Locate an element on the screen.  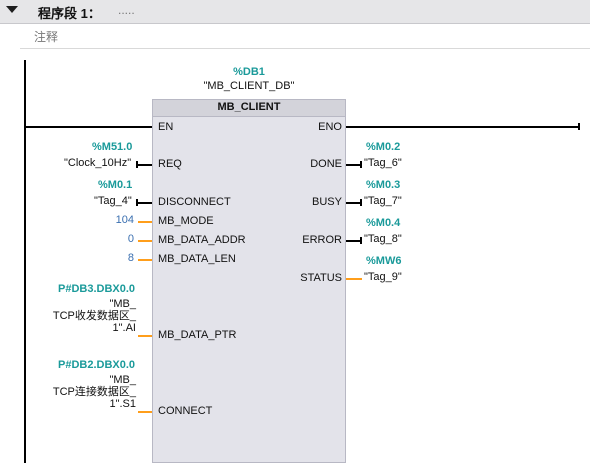
mb-data-ptr-tag-line1: "MB_ is located at coordinates (122, 304).